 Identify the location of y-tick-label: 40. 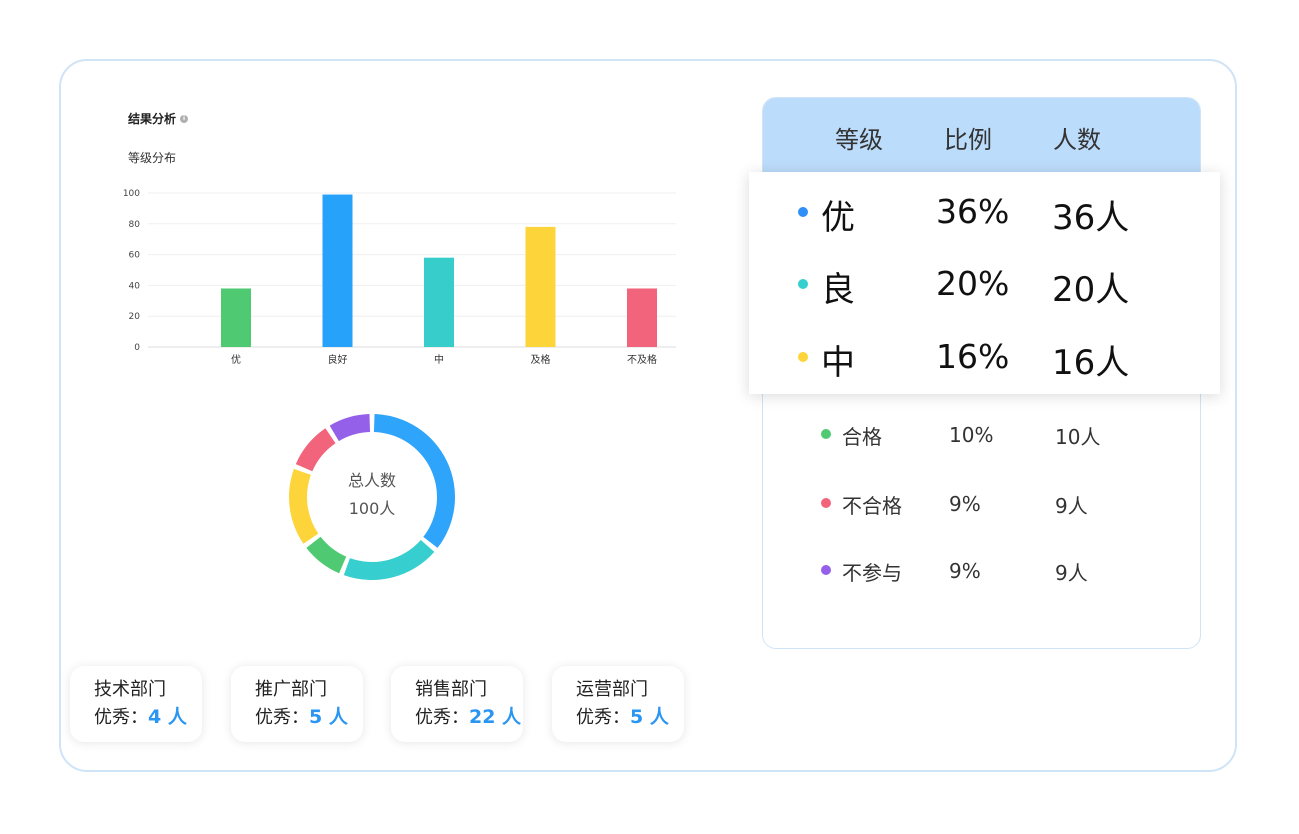
(135, 286).